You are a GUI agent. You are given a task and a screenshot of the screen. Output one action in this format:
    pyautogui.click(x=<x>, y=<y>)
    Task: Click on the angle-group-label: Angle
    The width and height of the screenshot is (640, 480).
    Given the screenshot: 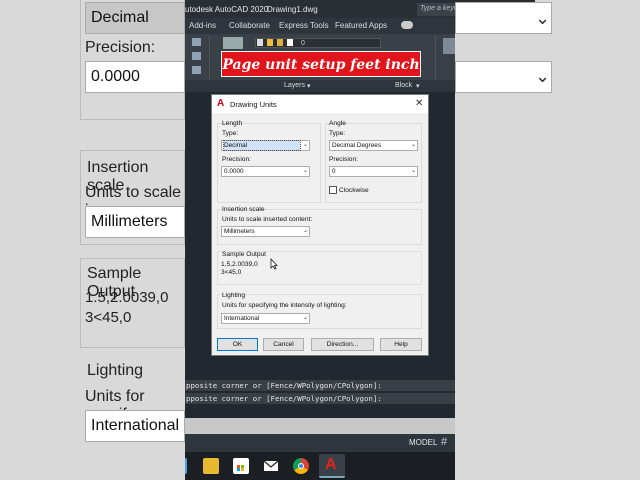 What is the action you would take?
    pyautogui.click(x=337, y=123)
    